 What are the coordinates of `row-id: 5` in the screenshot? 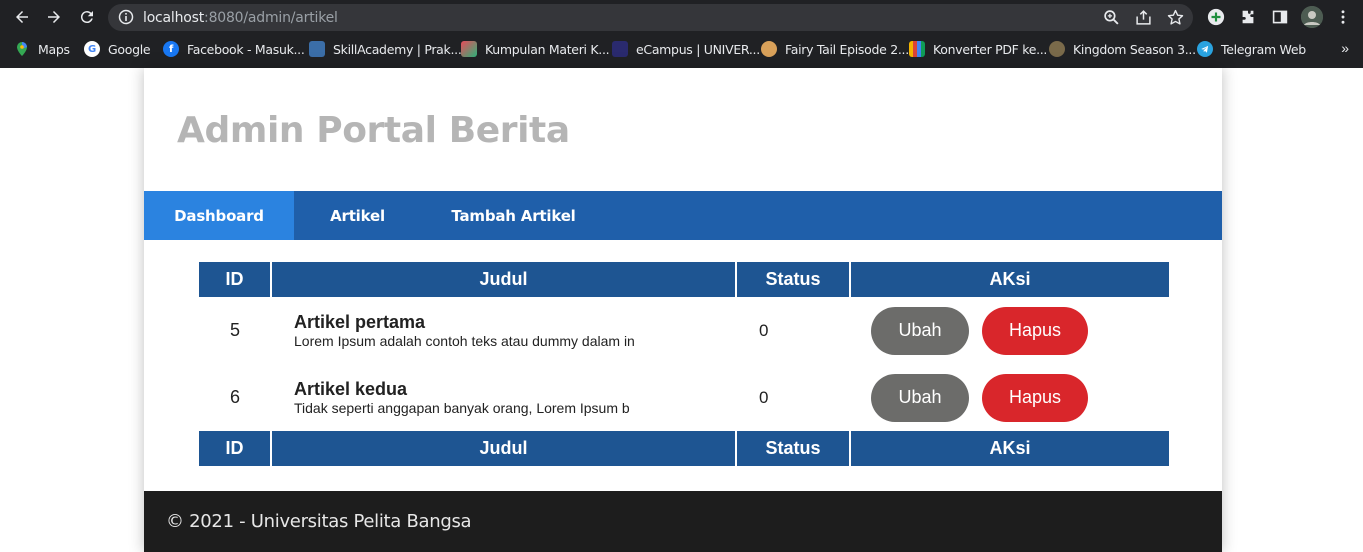 It's located at (234, 330).